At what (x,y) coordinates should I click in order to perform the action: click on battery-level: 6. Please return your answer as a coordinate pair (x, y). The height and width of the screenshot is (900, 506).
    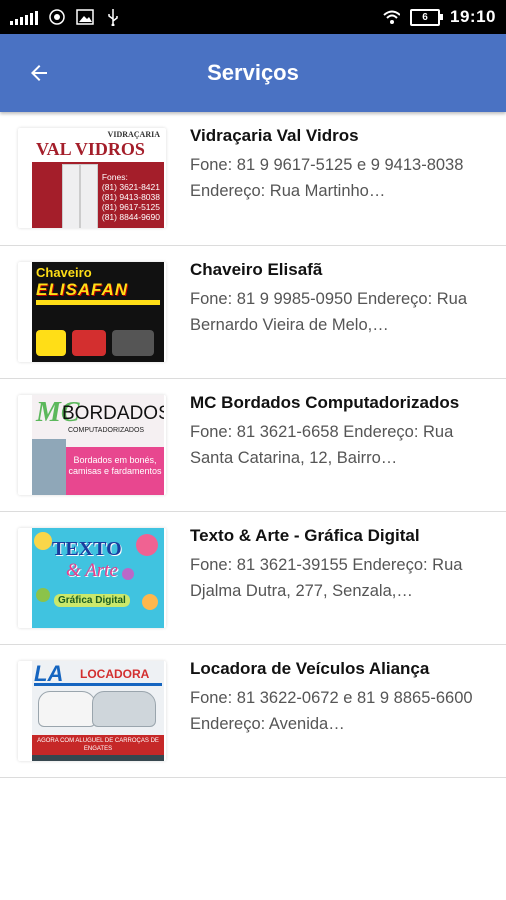
    Looking at the image, I should click on (425, 17).